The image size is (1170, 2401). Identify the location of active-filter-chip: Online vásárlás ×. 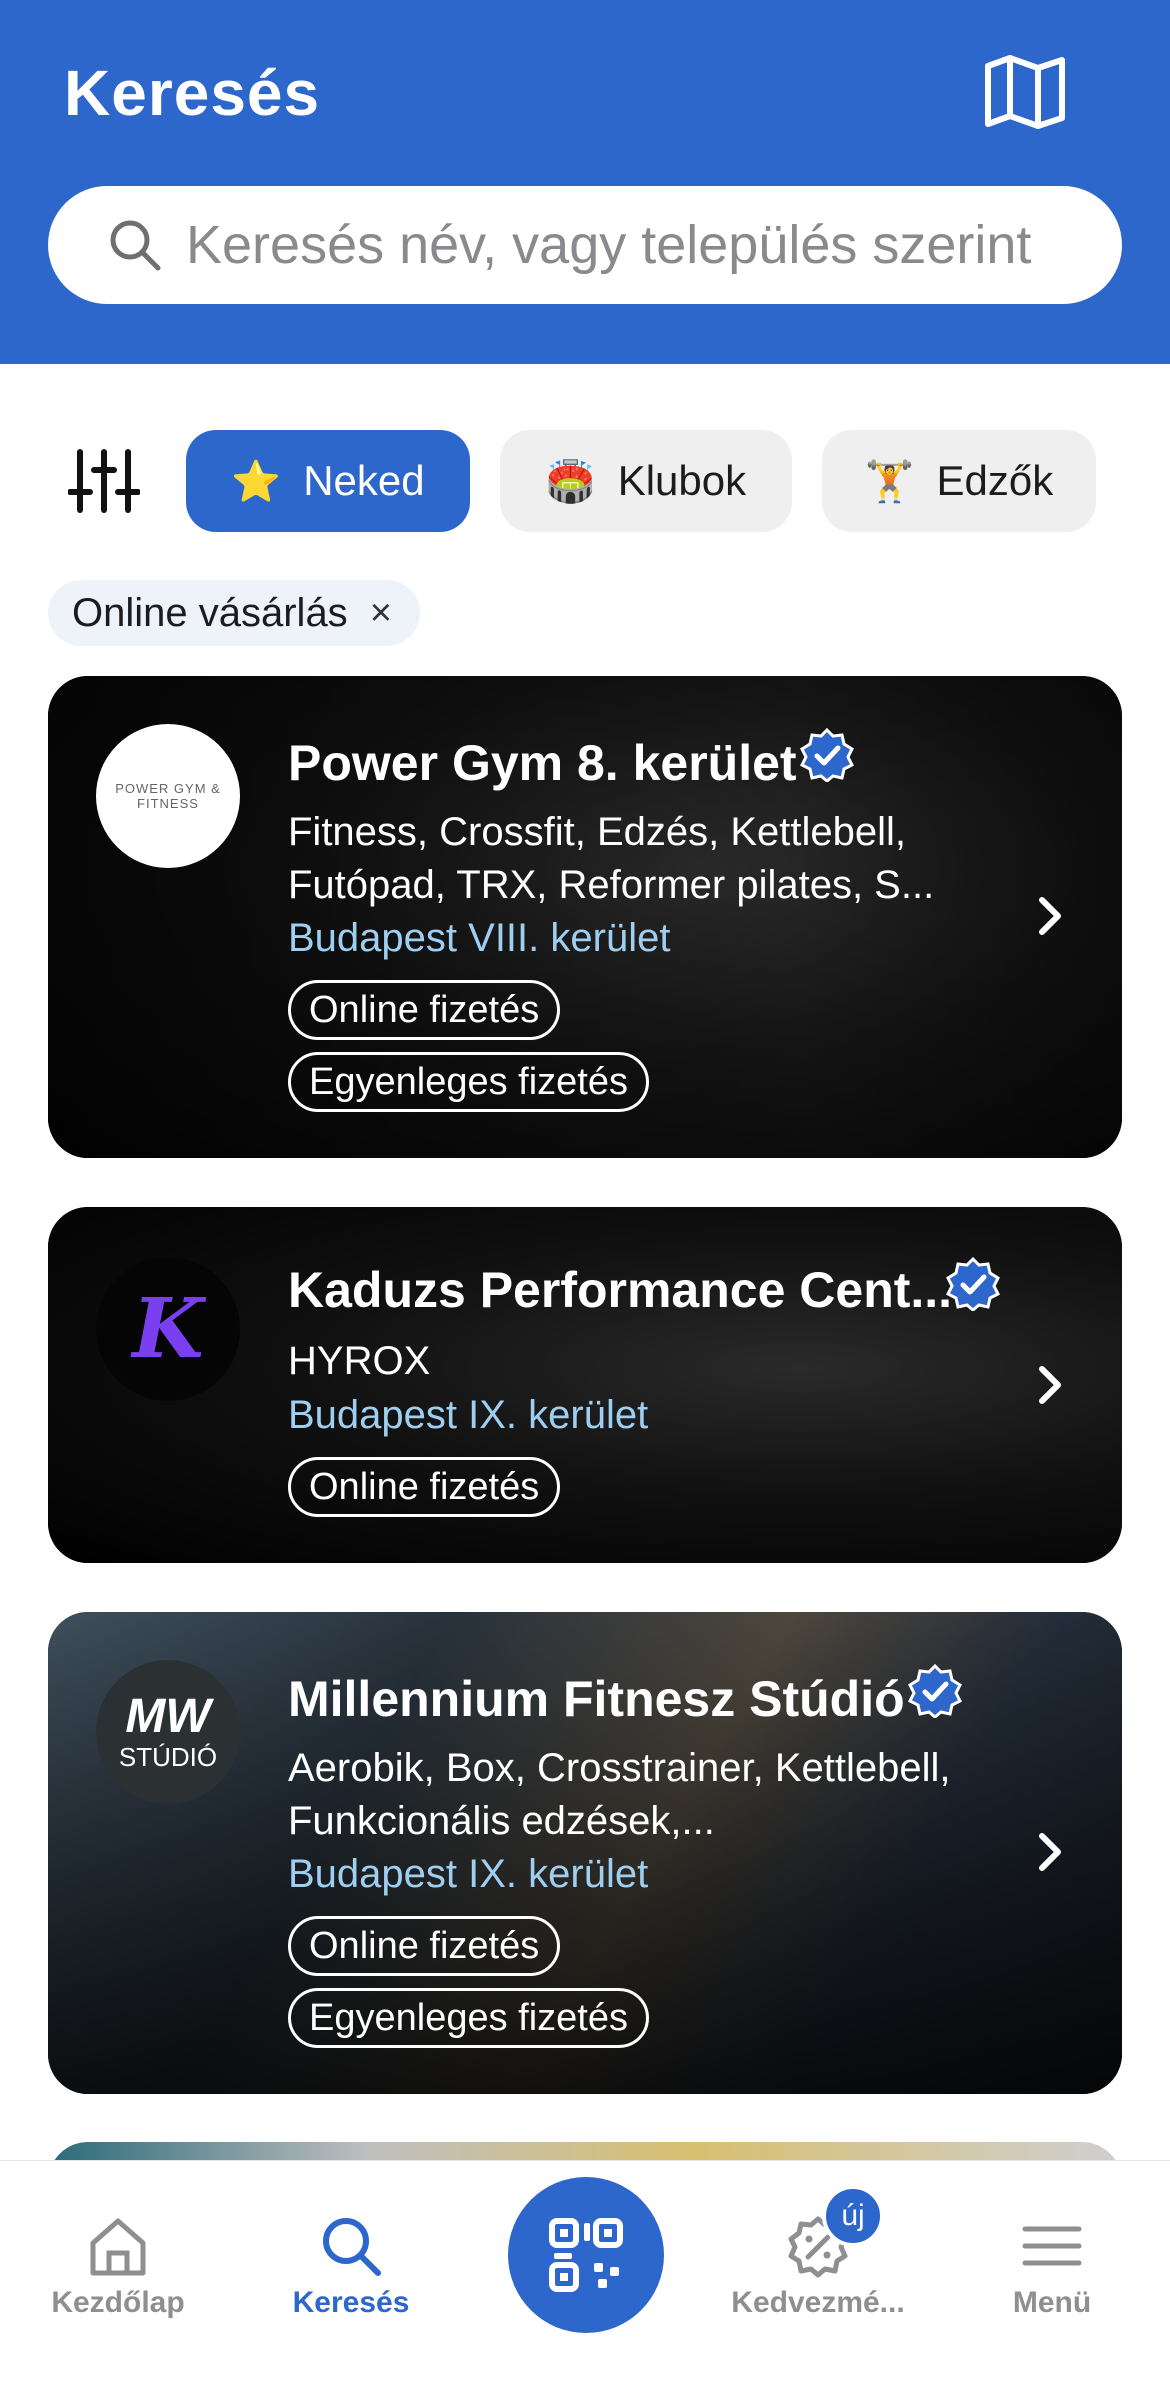
(234, 613).